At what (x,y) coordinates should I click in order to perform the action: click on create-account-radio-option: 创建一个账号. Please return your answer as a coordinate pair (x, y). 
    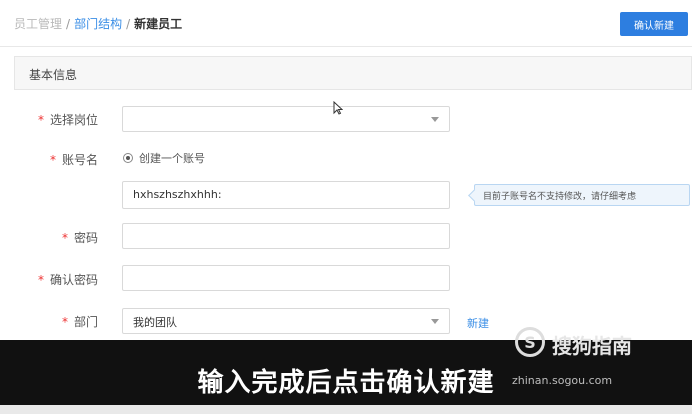
    Looking at the image, I should click on (164, 158).